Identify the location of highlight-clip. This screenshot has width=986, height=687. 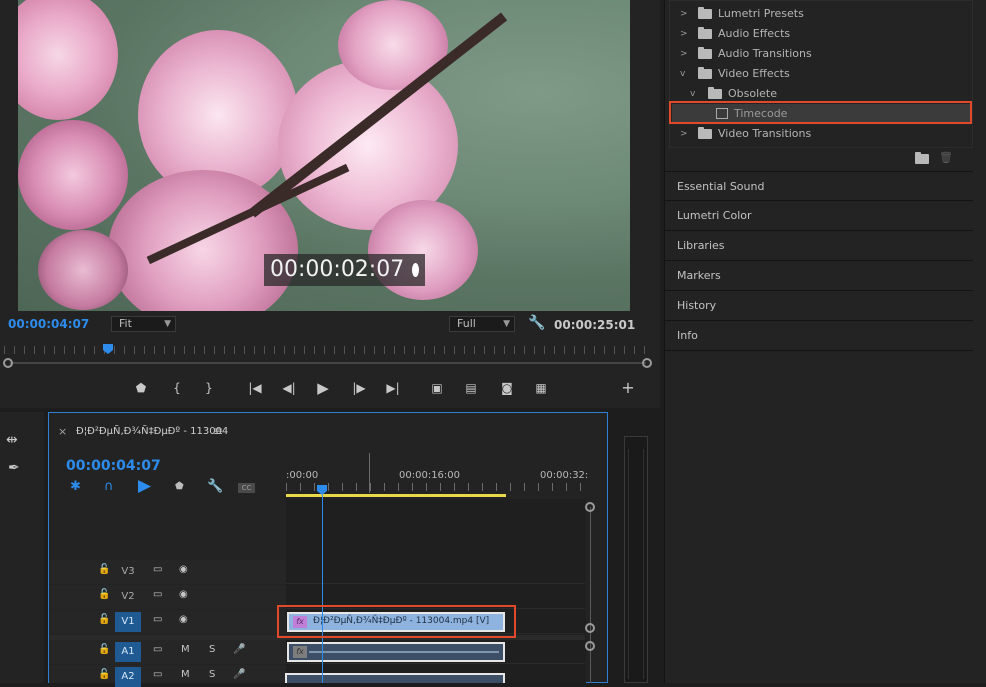
(396, 621).